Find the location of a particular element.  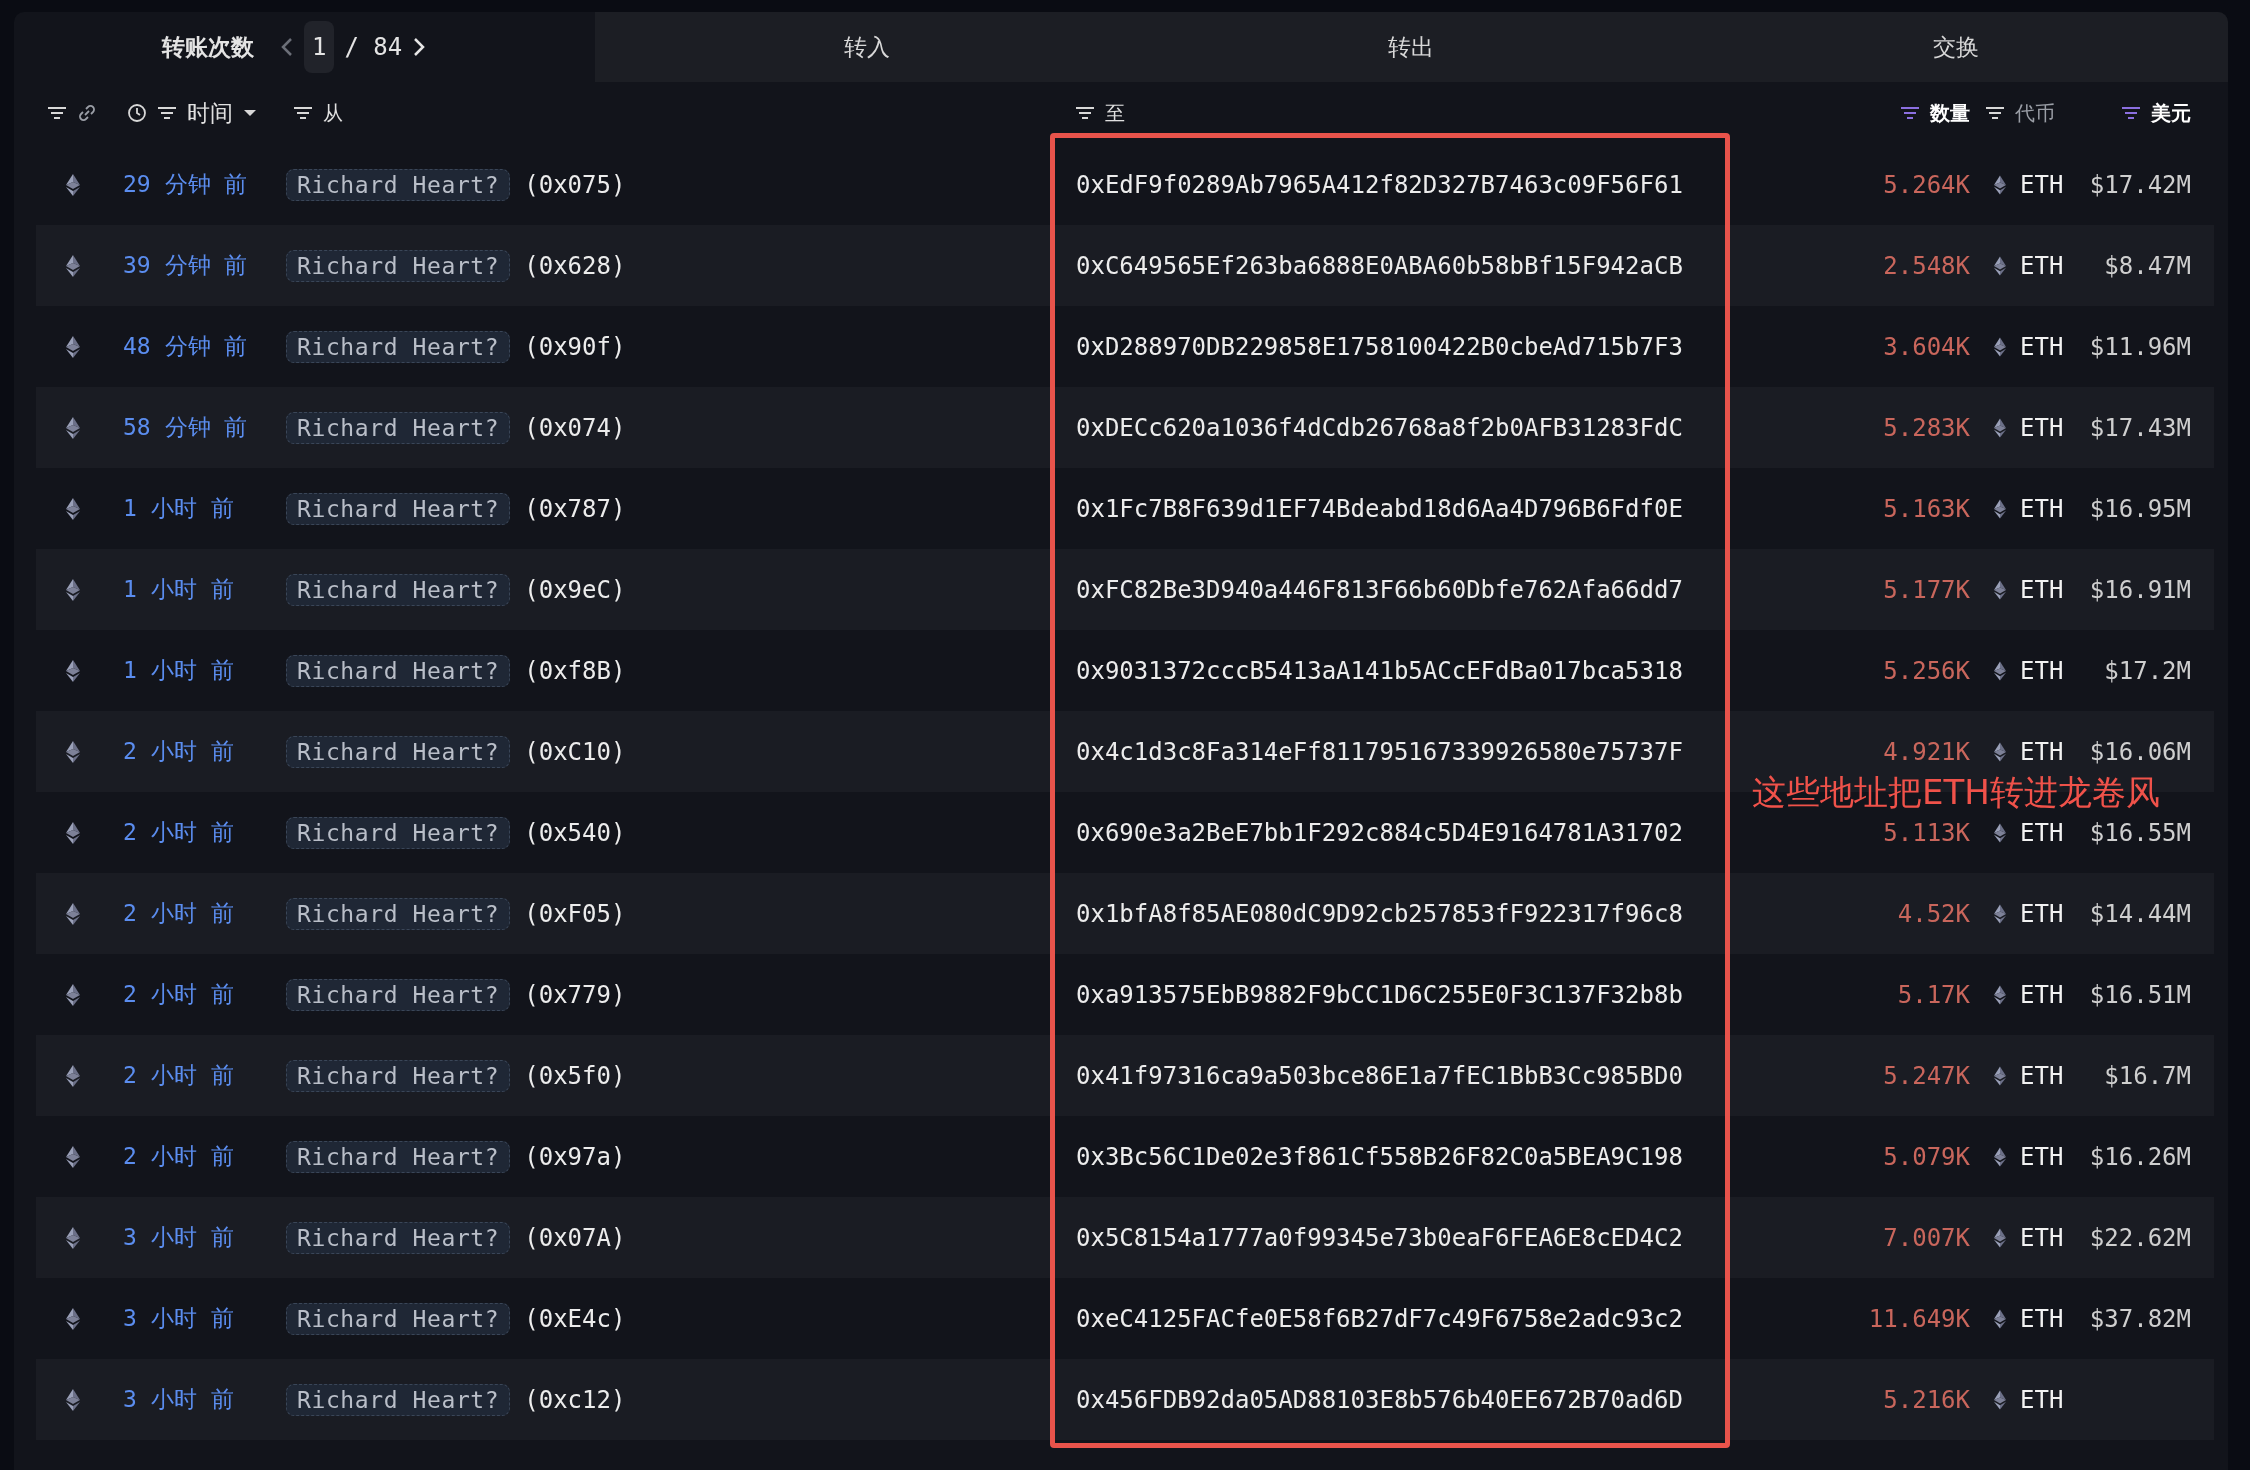

address-text: (0x5f0) is located at coordinates (575, 1075).